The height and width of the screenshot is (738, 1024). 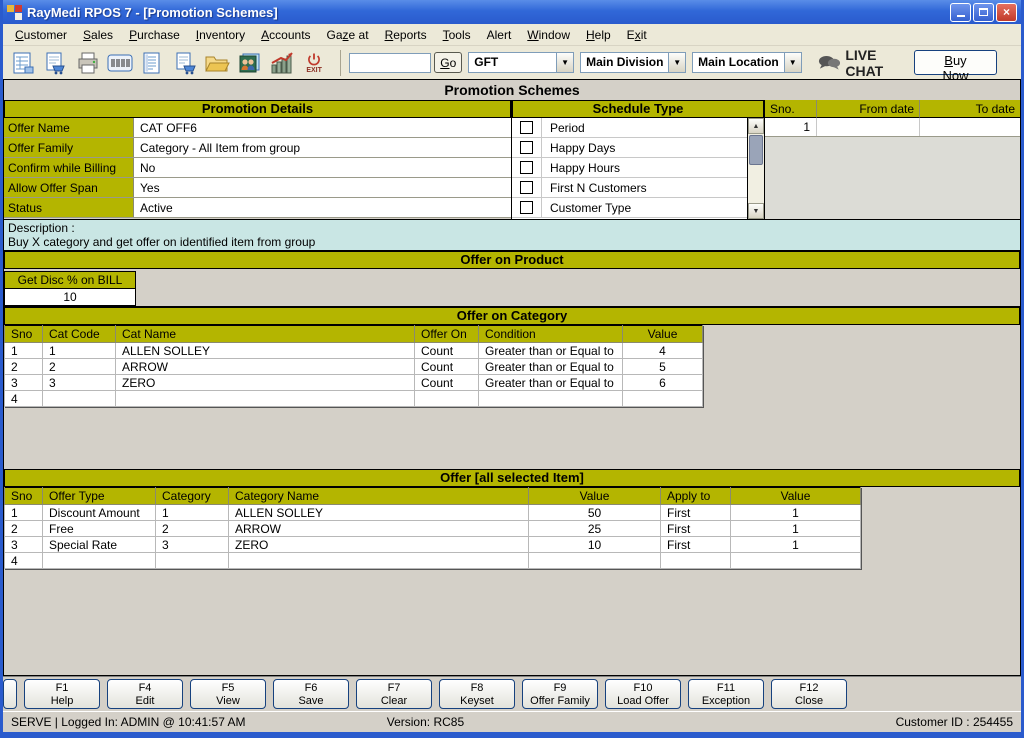 I want to click on disc-on-bill-value: 10, so click(x=70, y=297).